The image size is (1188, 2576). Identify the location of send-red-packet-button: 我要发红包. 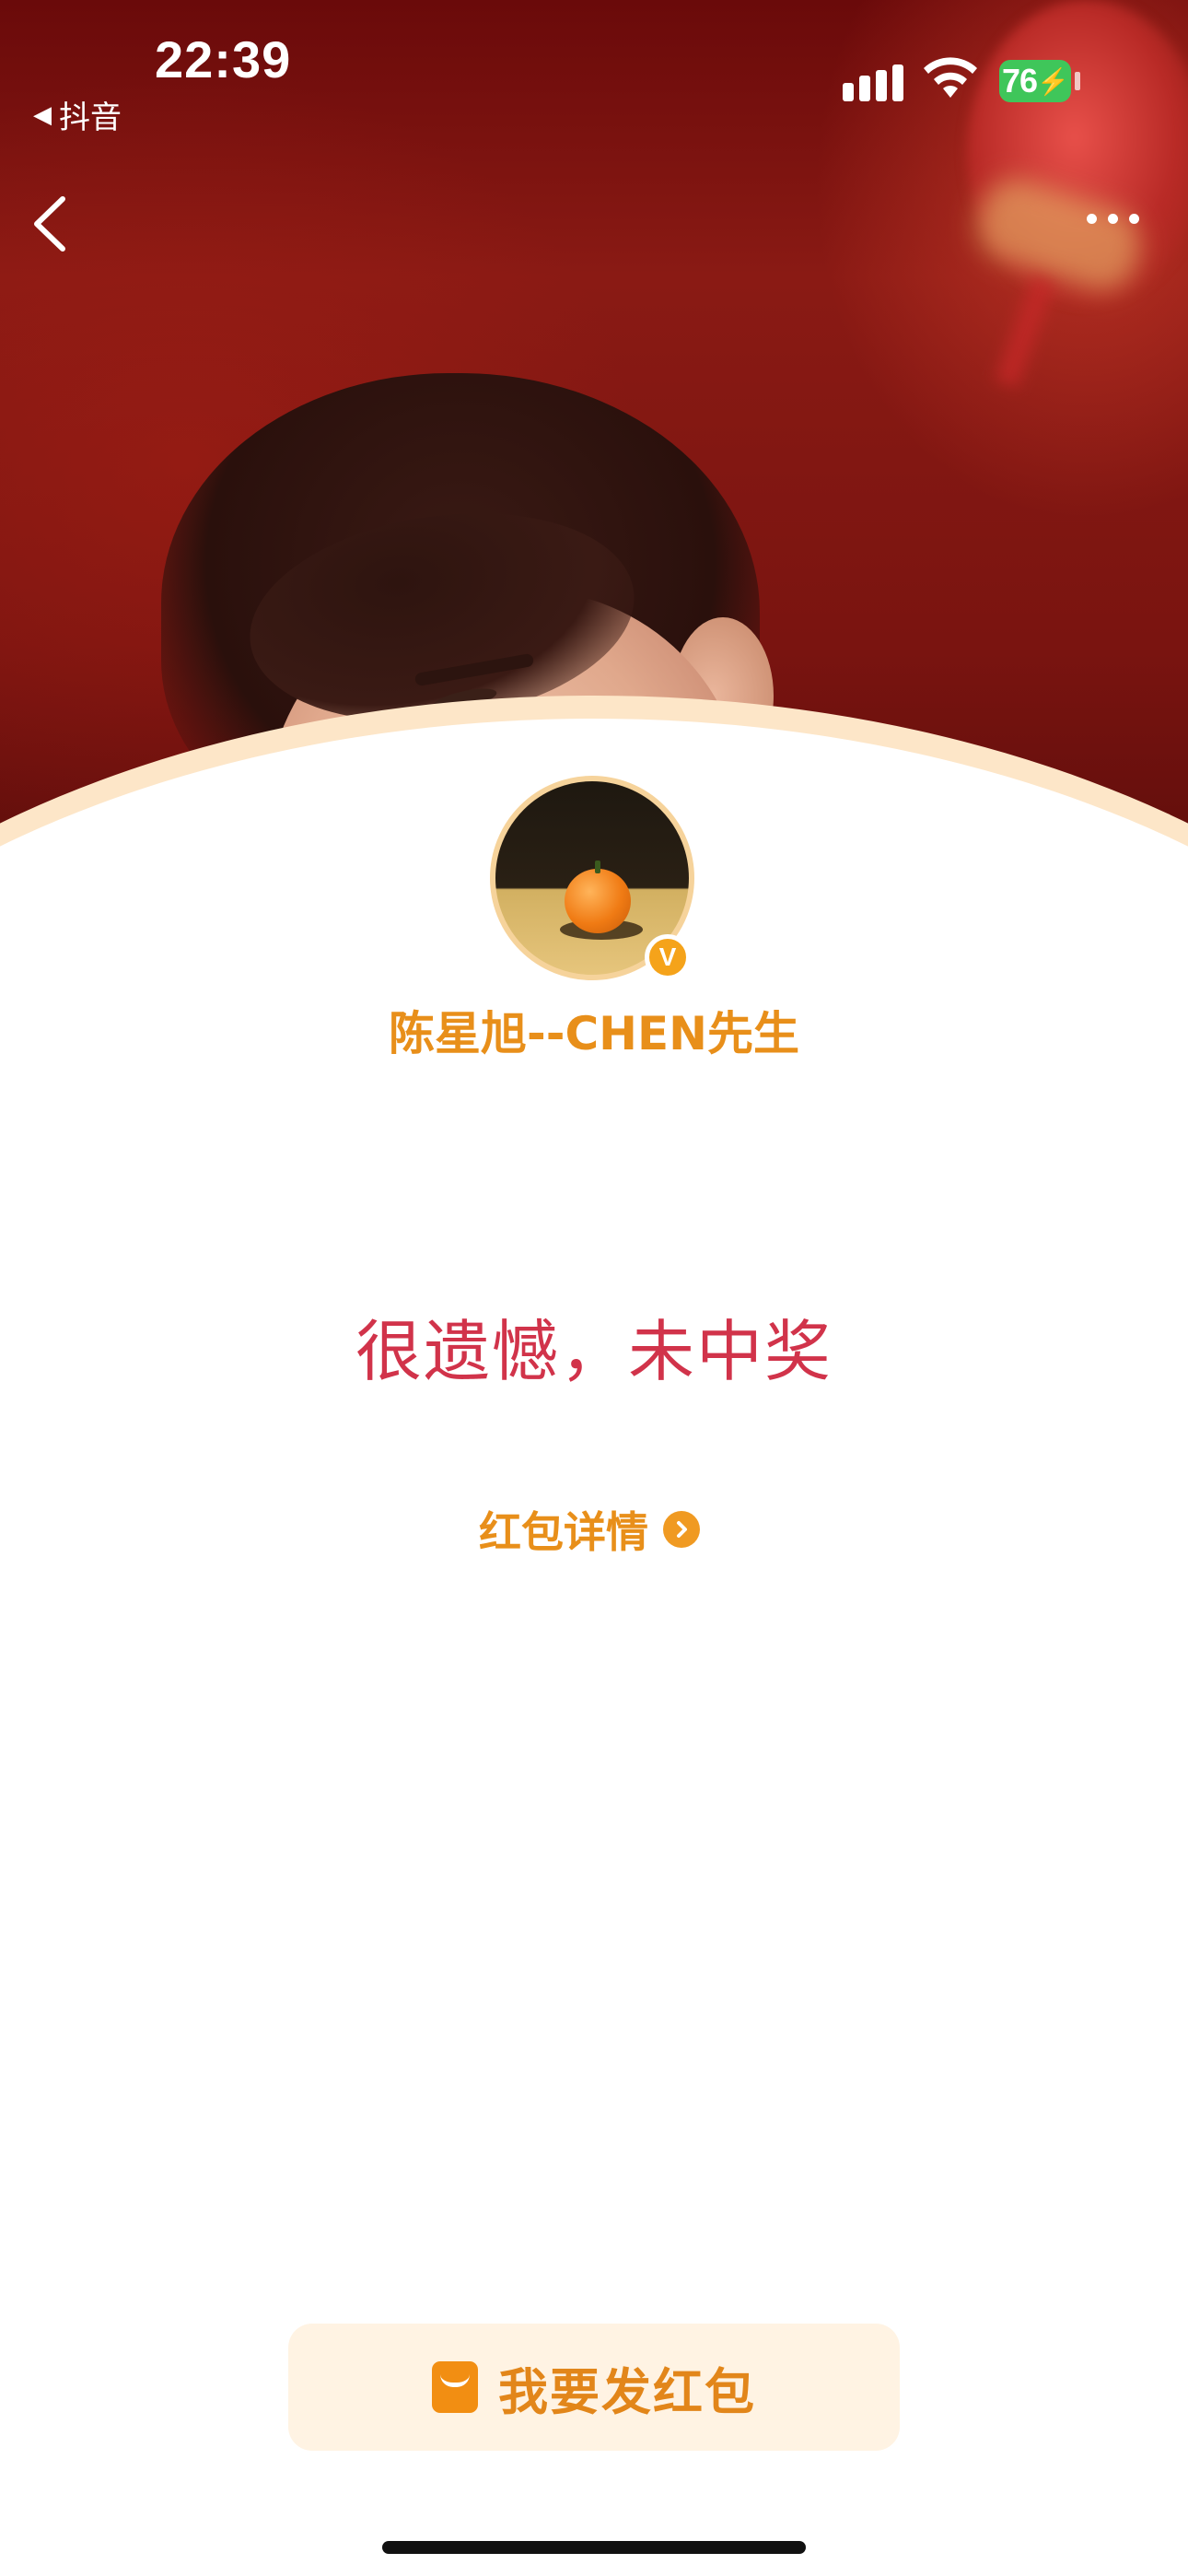
(594, 2387).